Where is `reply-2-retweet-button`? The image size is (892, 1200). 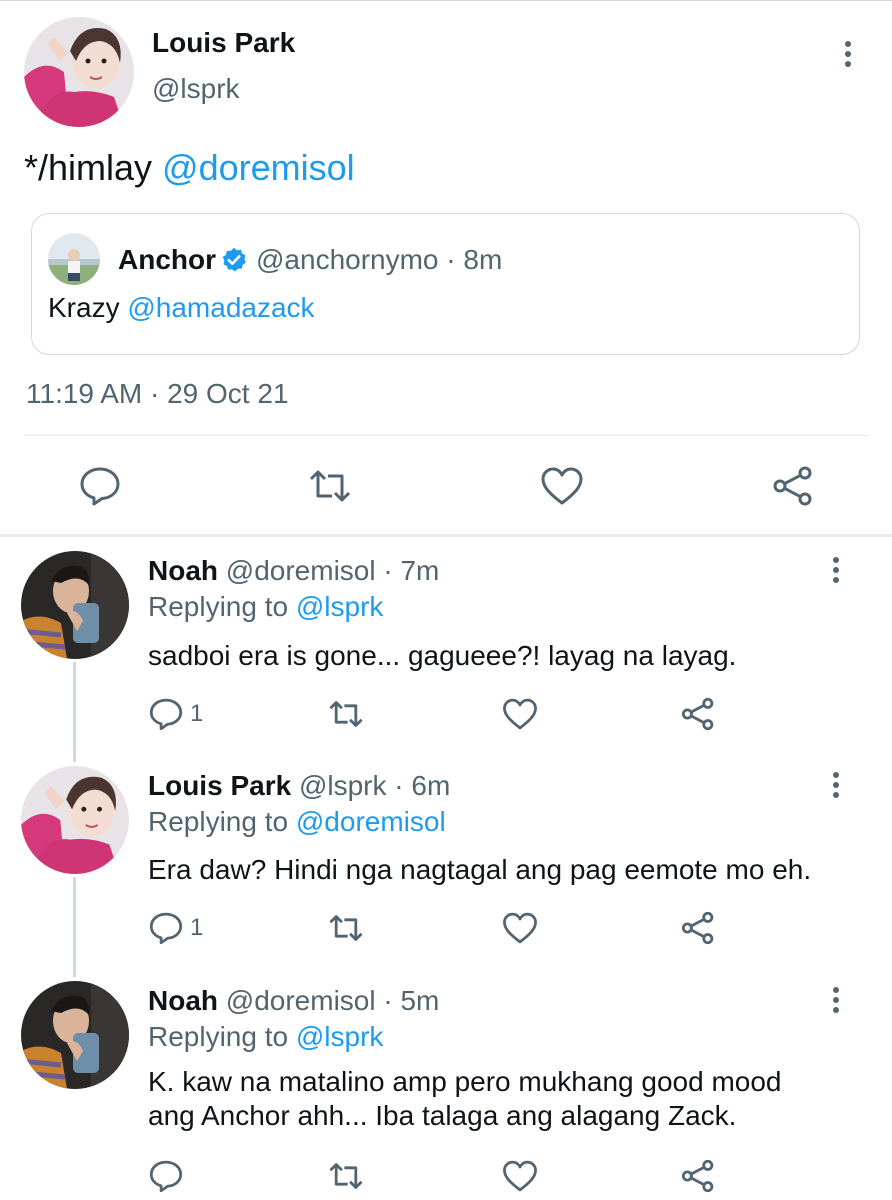 reply-2-retweet-button is located at coordinates (346, 928).